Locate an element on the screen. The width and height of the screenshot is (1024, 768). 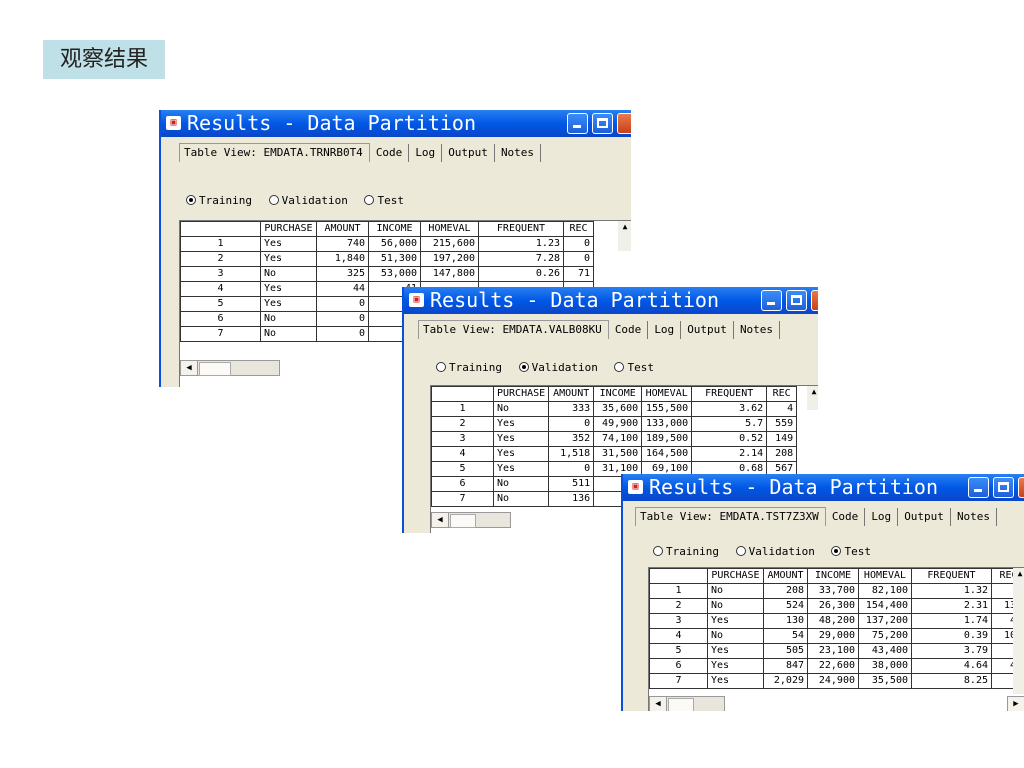
table-cell: 133,000 is located at coordinates (667, 424).